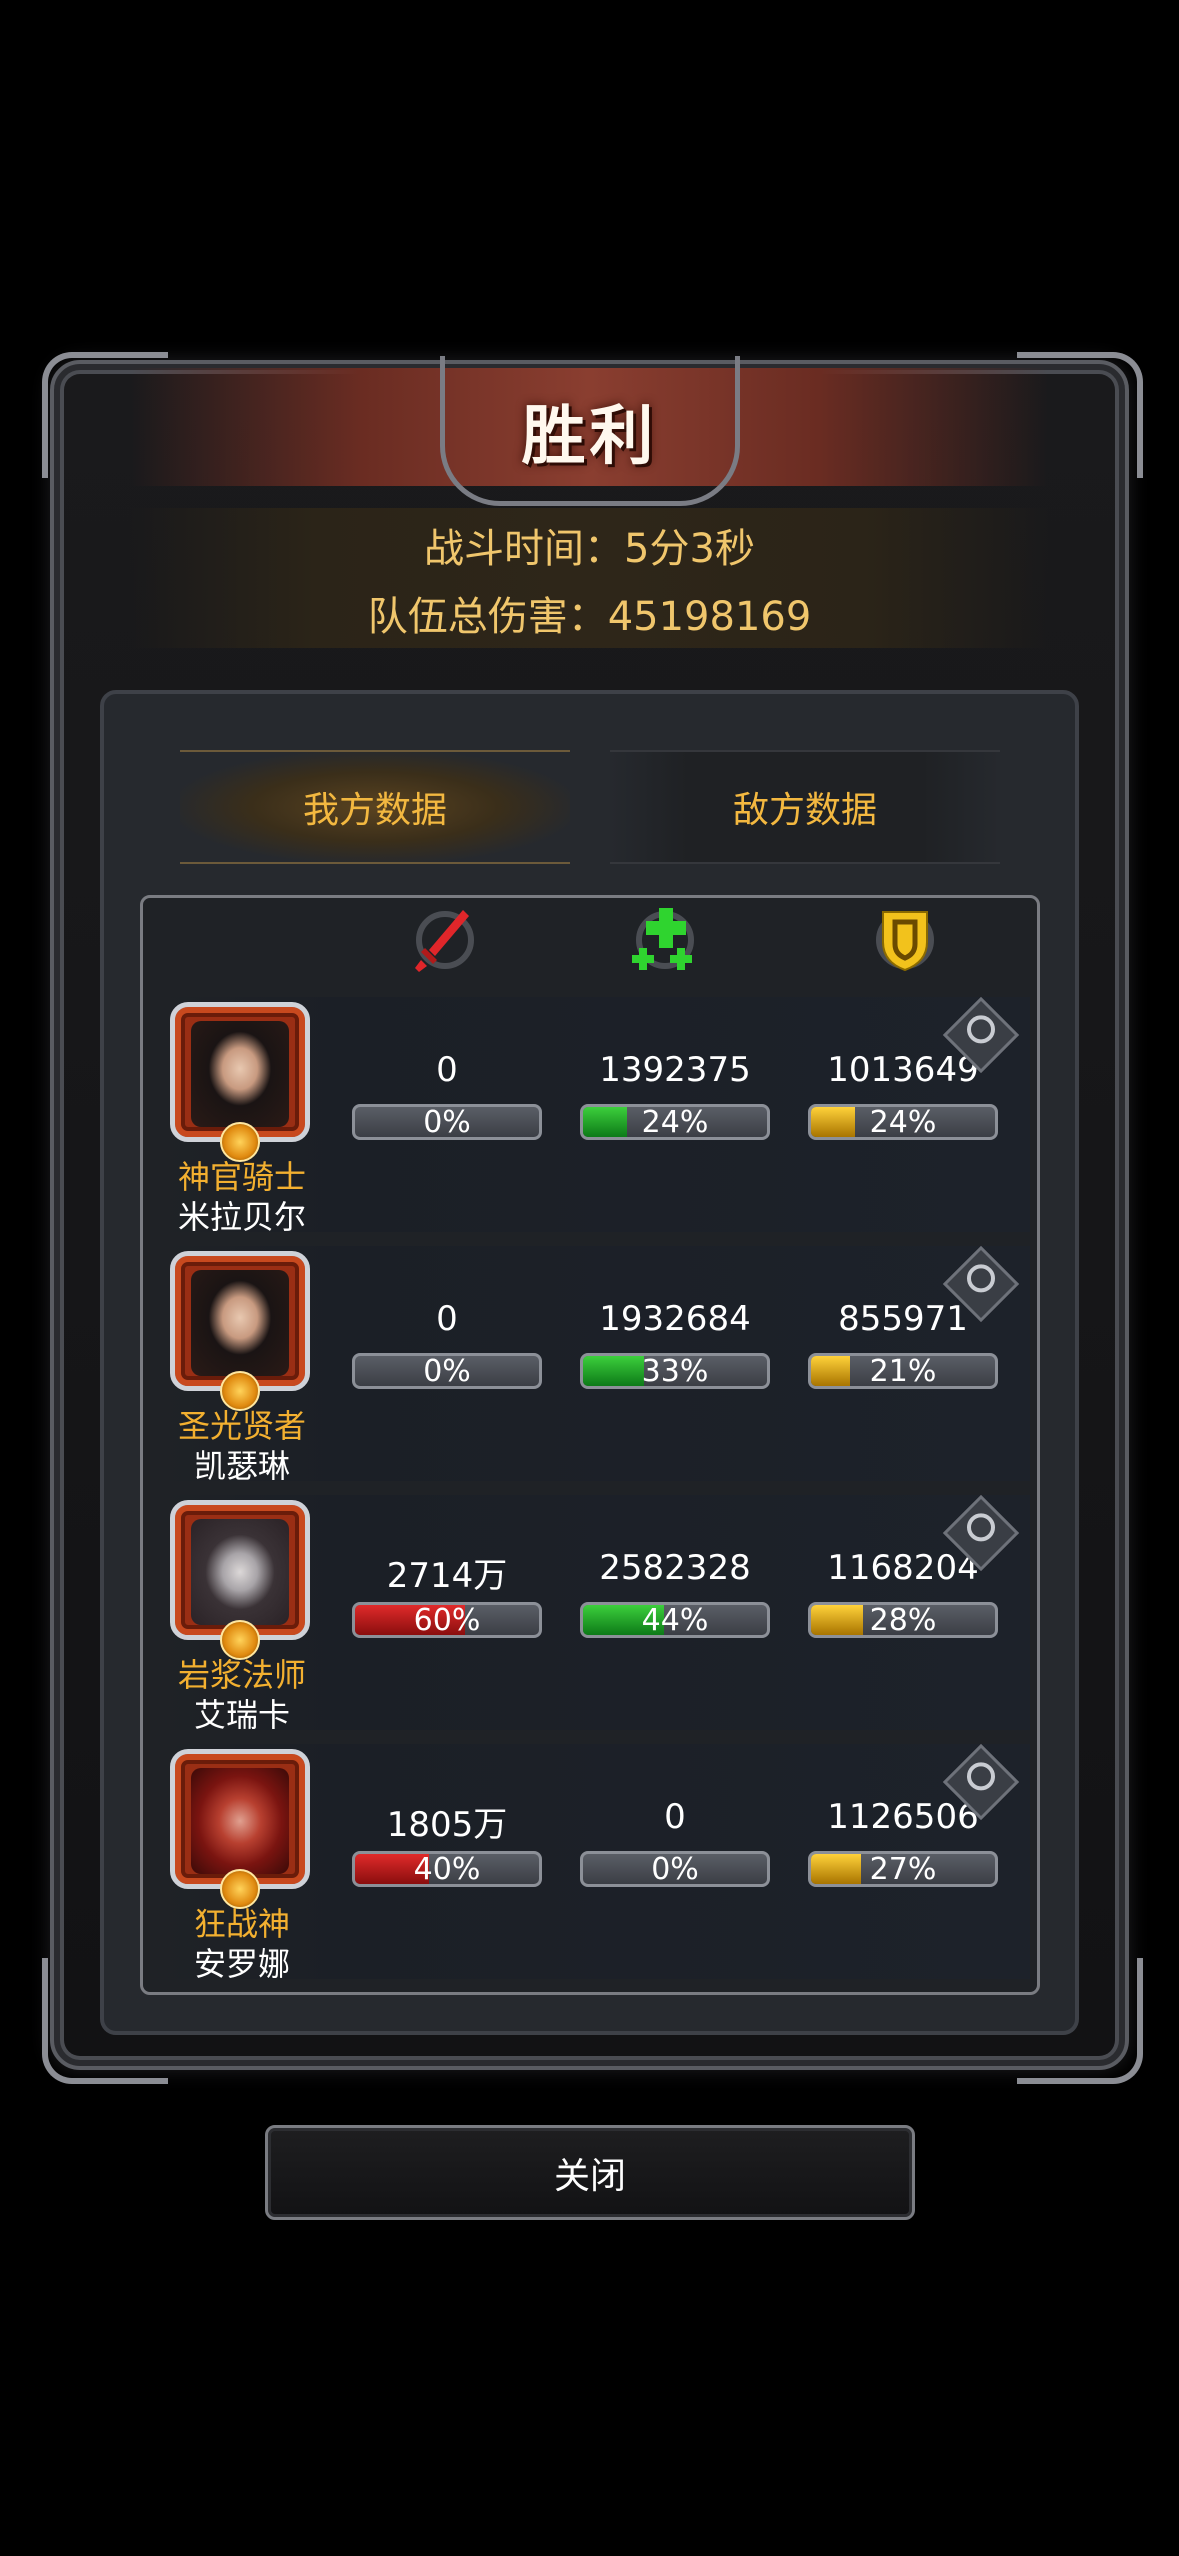 Image resolution: width=1179 pixels, height=2556 pixels. I want to click on hero-name: 米拉贝尔, so click(241, 1217).